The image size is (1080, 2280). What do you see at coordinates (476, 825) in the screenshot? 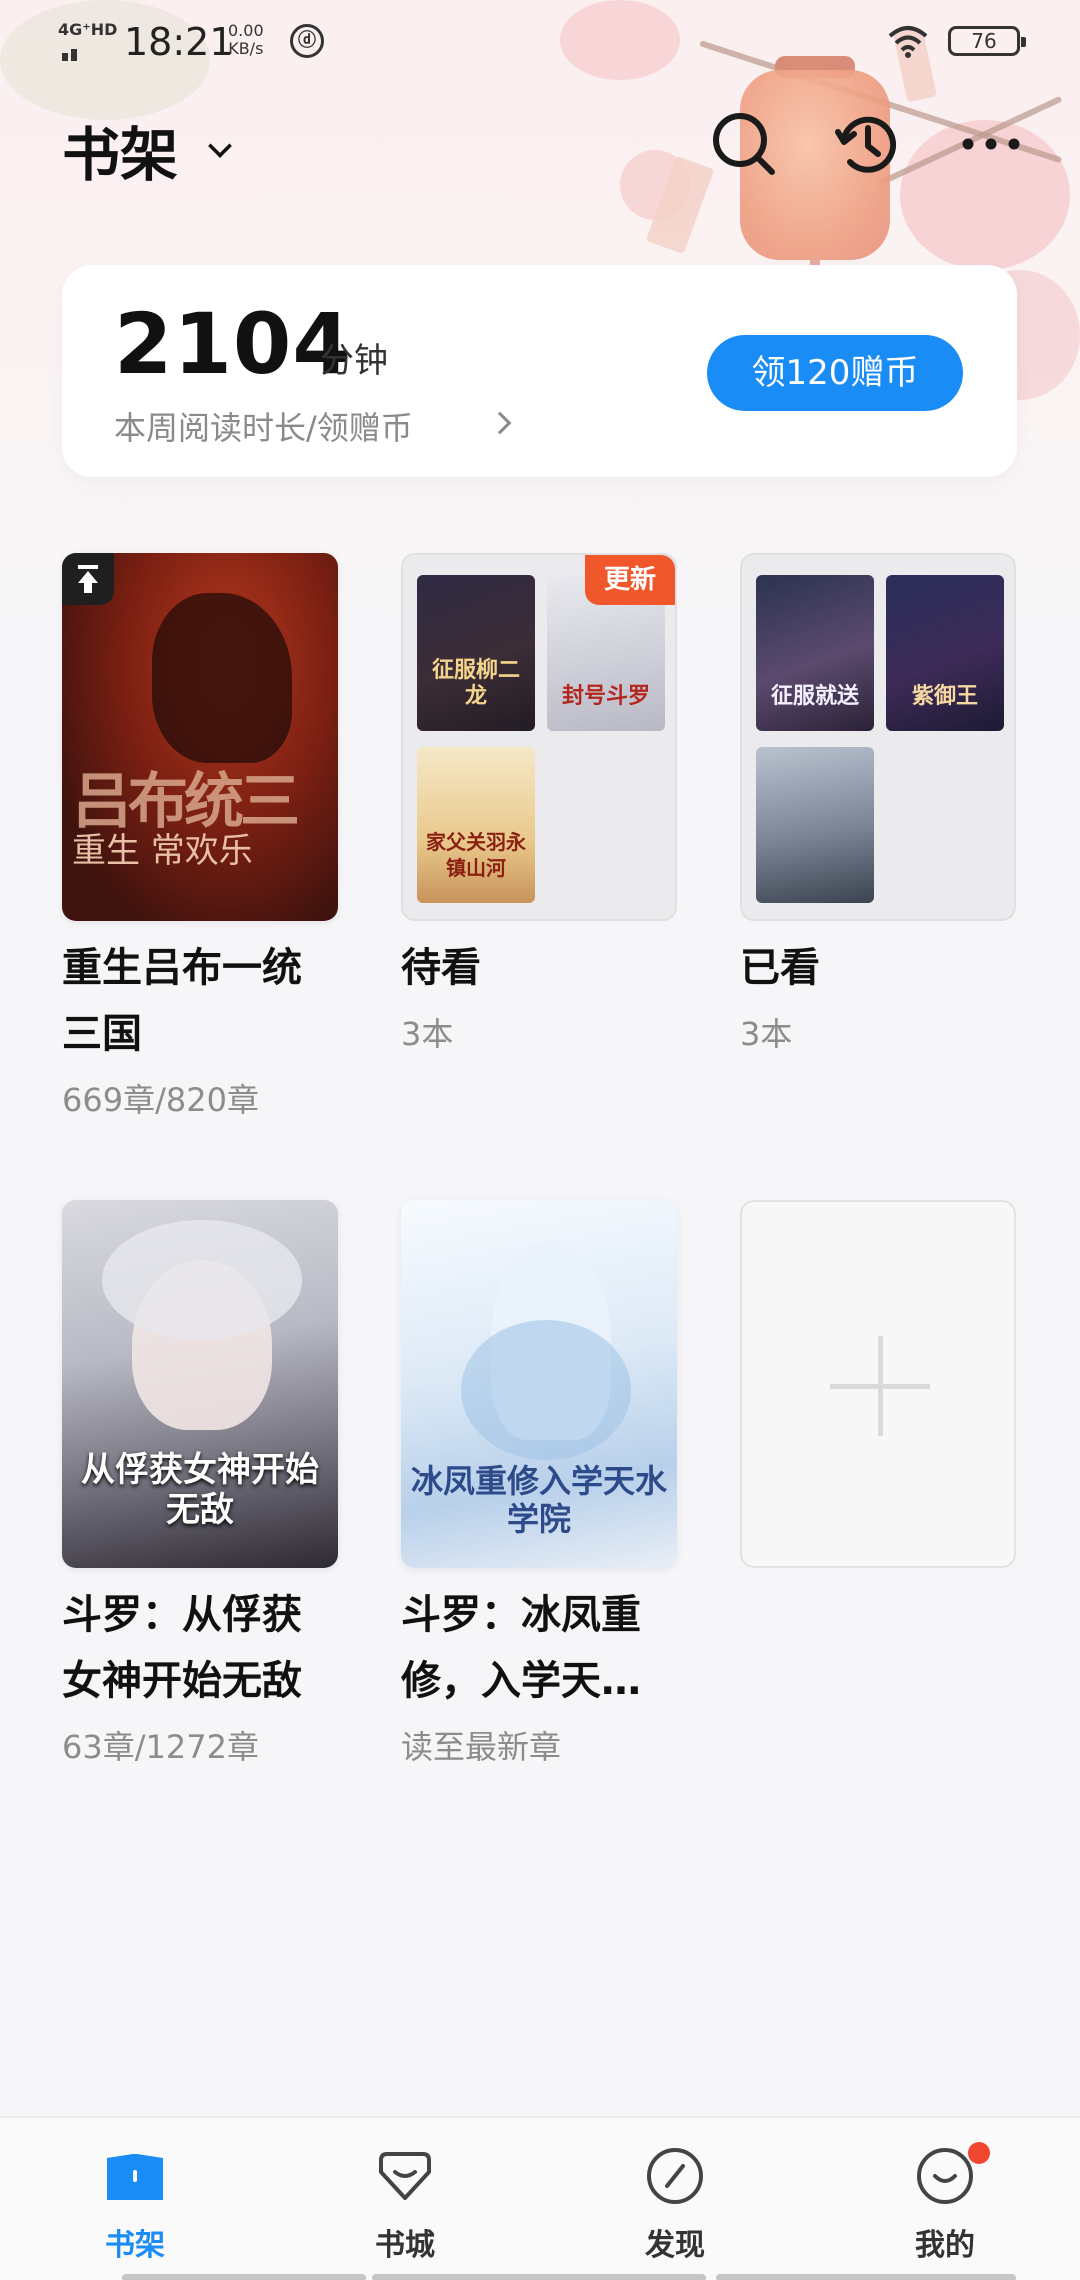
I see `mini-cover: 家父关羽永镇山河` at bounding box center [476, 825].